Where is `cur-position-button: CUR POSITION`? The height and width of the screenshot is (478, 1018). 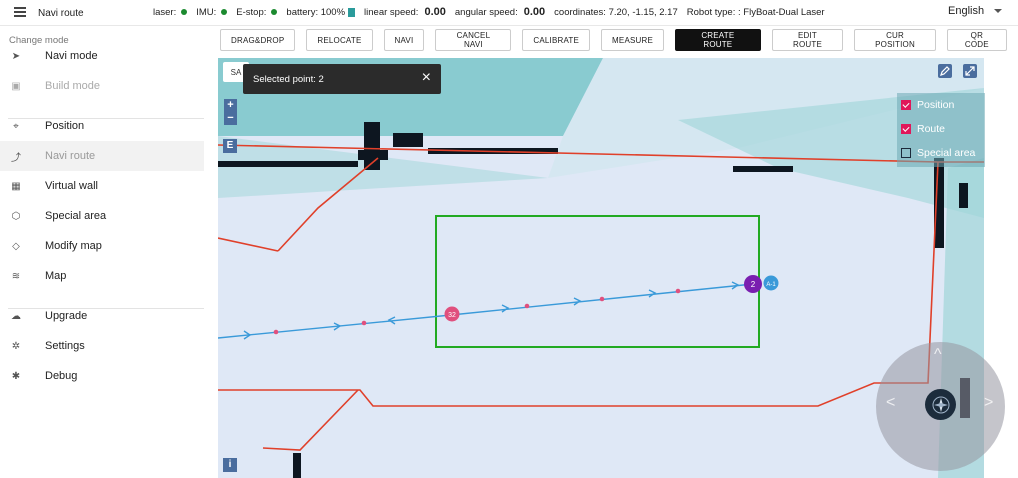
cur-position-button: CUR POSITION is located at coordinates (895, 40).